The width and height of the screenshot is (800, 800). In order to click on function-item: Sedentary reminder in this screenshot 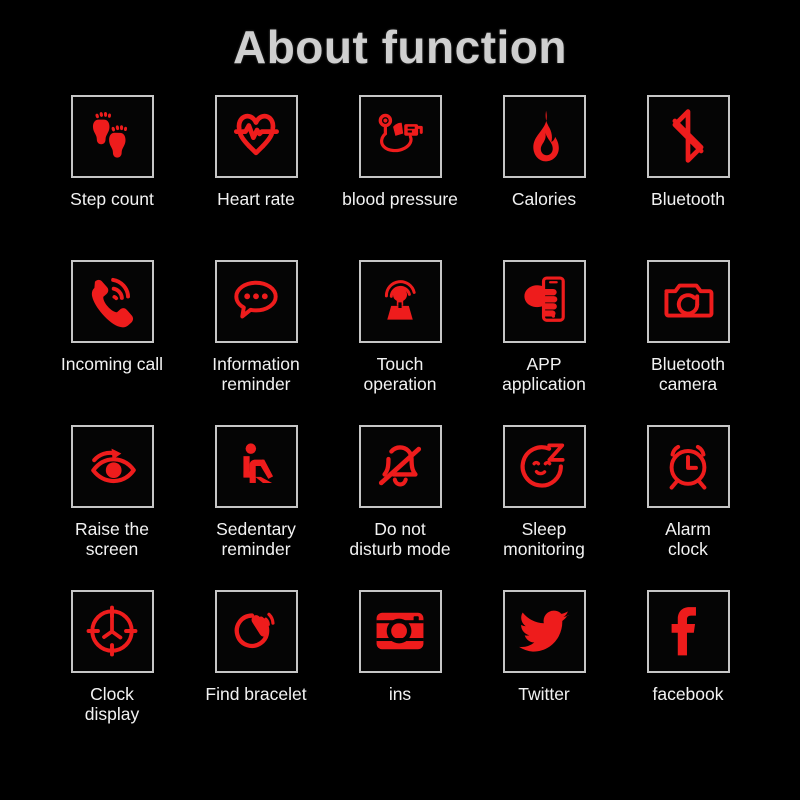, I will do `click(256, 507)`.